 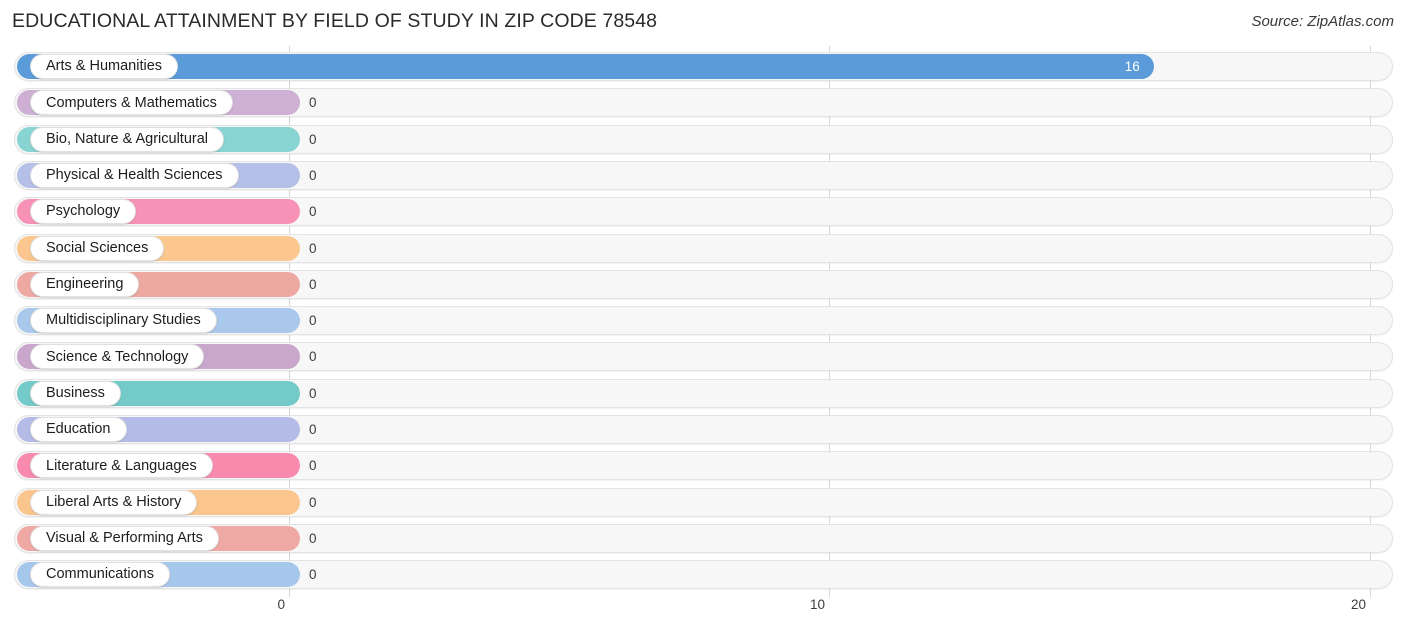 What do you see at coordinates (703, 177) in the screenshot?
I see `table-row: 0 Physical & Health Sciences` at bounding box center [703, 177].